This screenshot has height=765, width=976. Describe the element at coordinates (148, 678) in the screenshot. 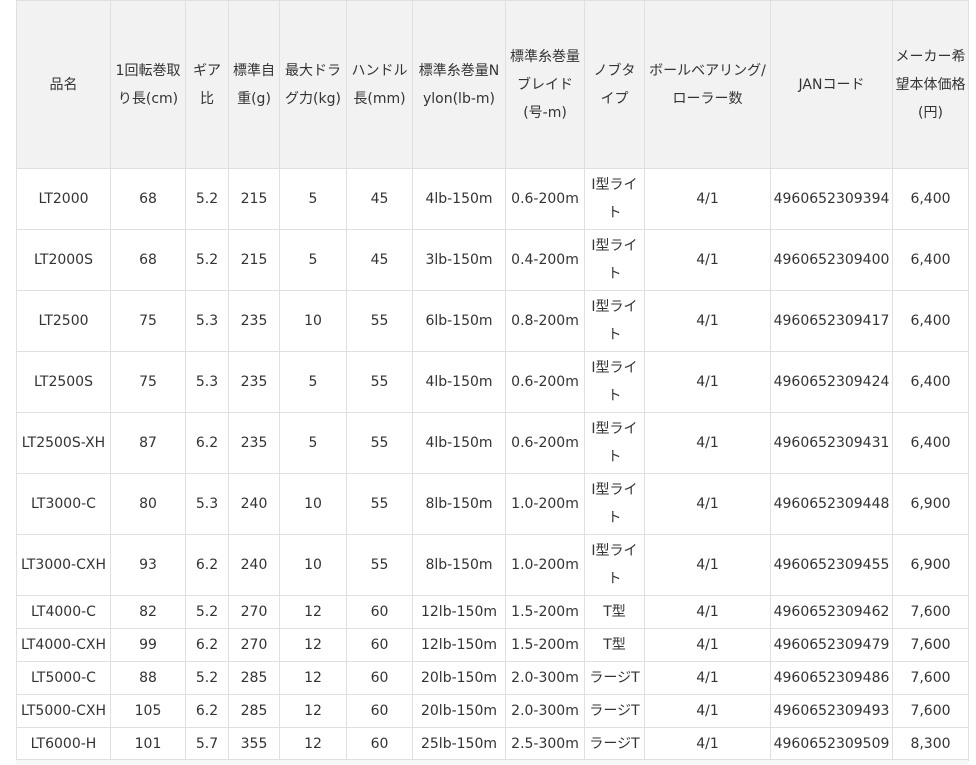

I see `cell-spool-length: 88` at that location.